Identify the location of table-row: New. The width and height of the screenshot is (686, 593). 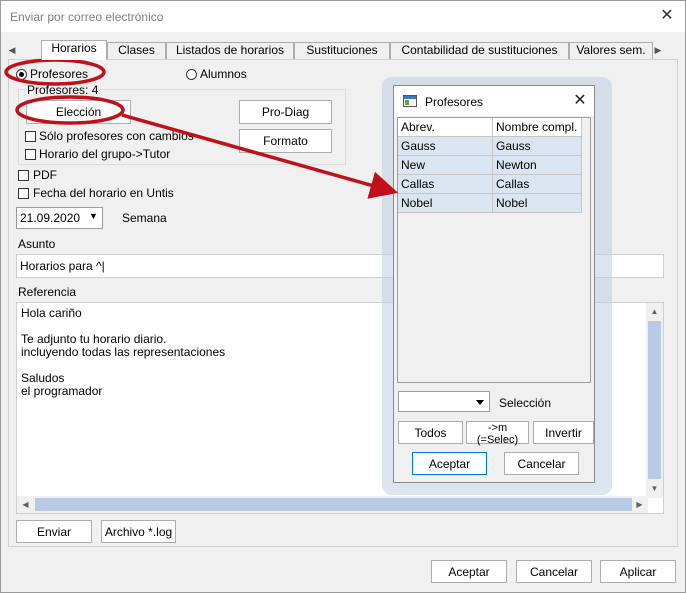
(445, 165).